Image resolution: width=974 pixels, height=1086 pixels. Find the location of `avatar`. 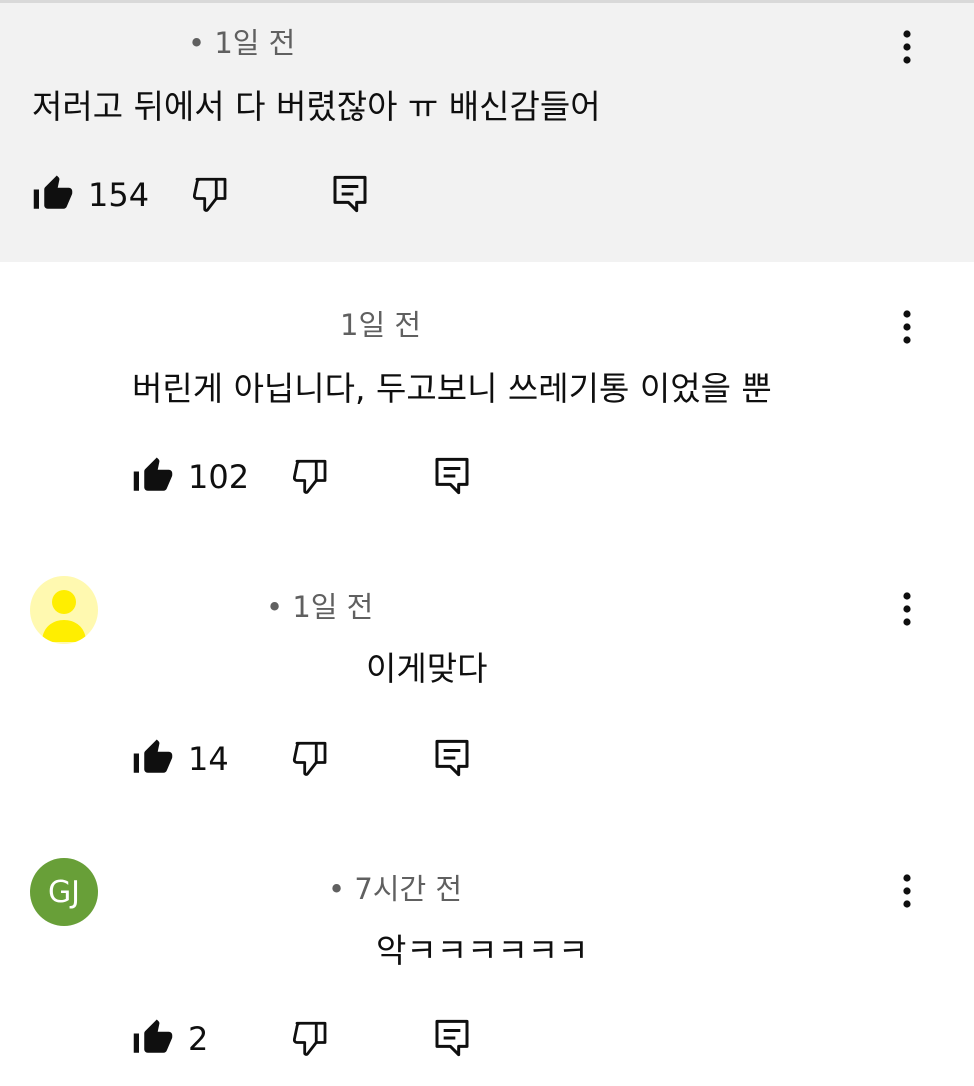

avatar is located at coordinates (64, 610).